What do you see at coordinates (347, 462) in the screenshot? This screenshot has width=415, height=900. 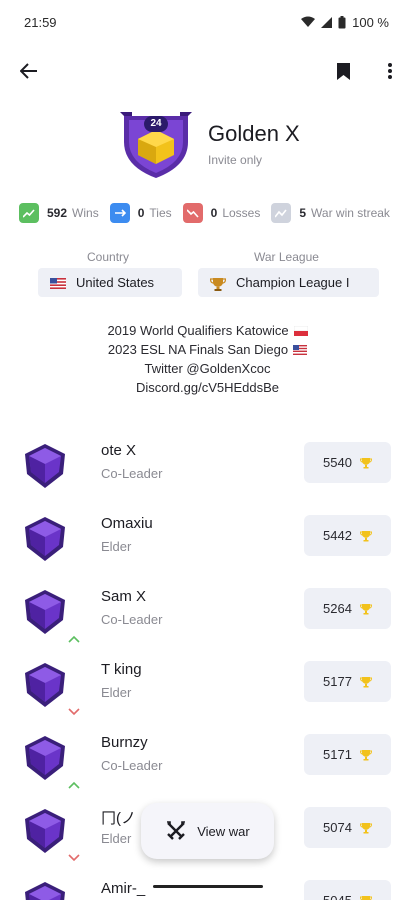 I see `trophy-count: 5540` at bounding box center [347, 462].